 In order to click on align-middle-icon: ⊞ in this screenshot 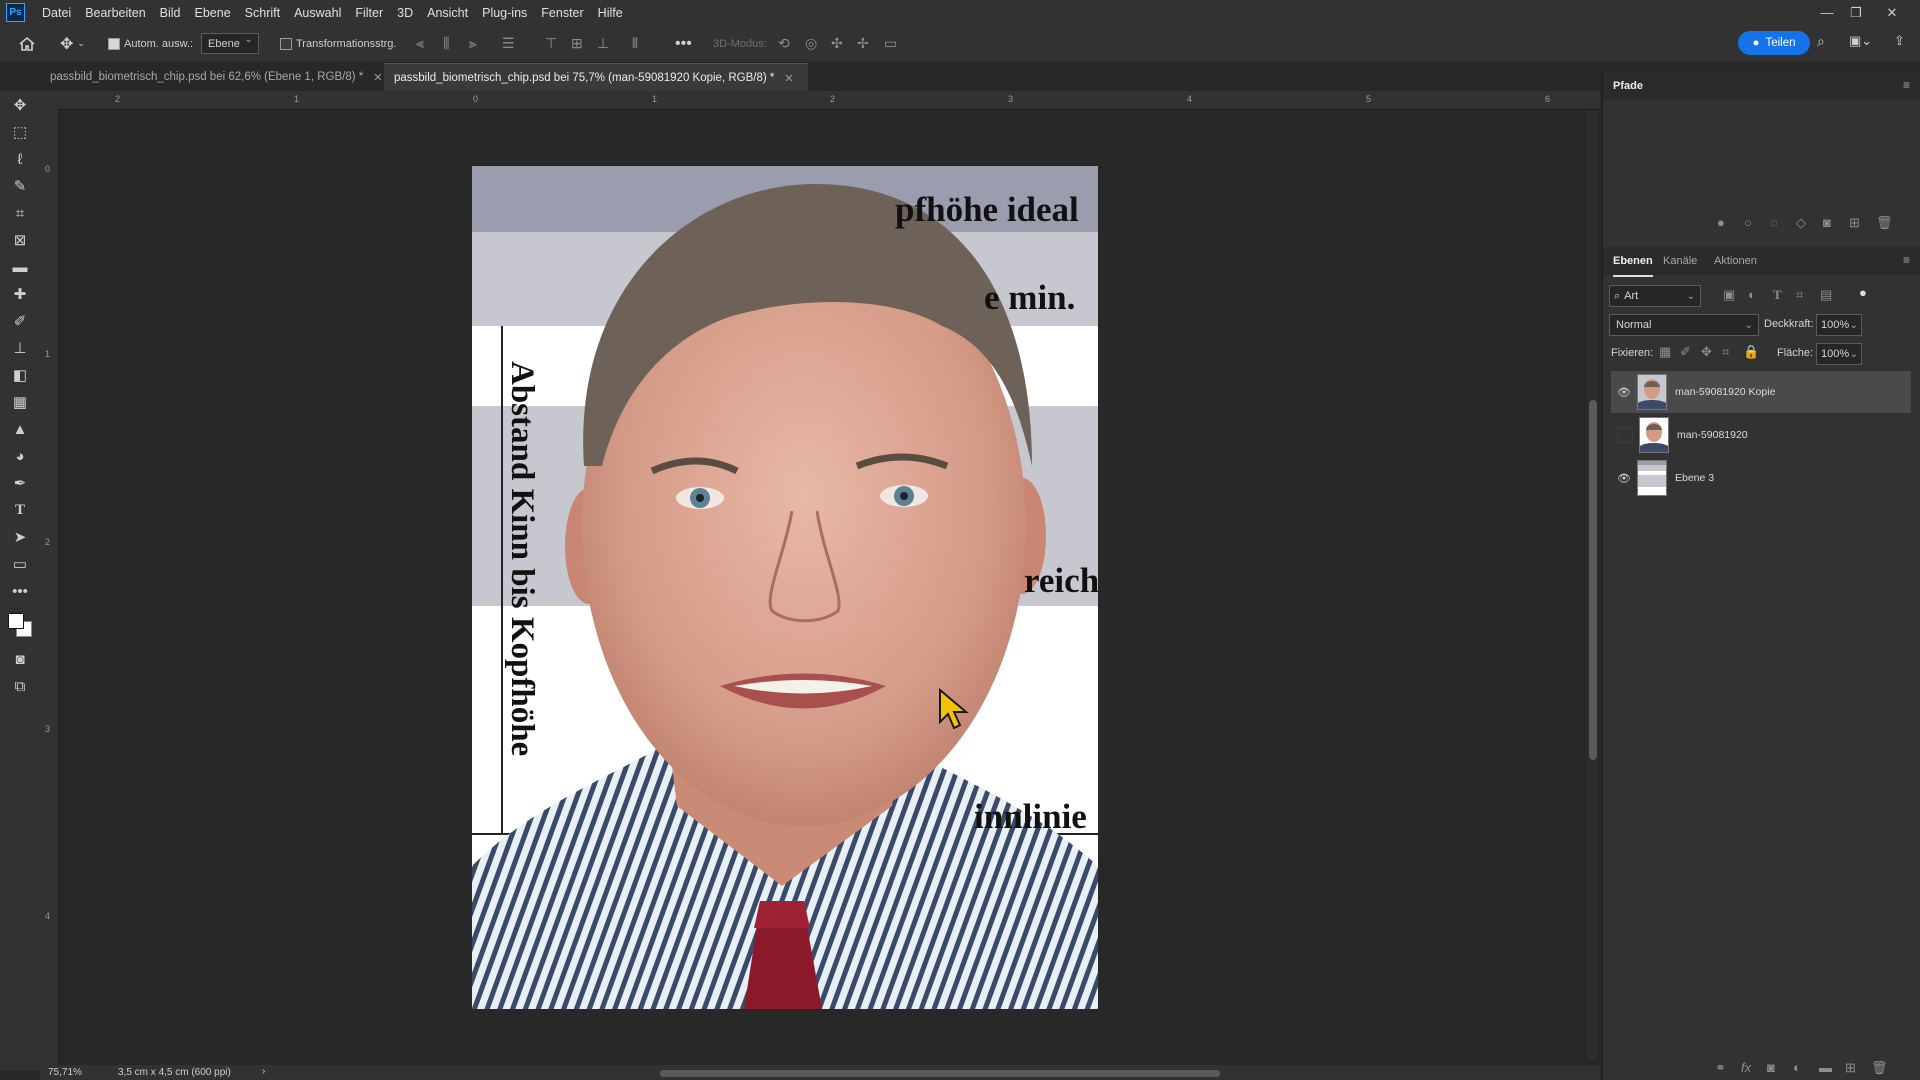, I will do `click(577, 43)`.